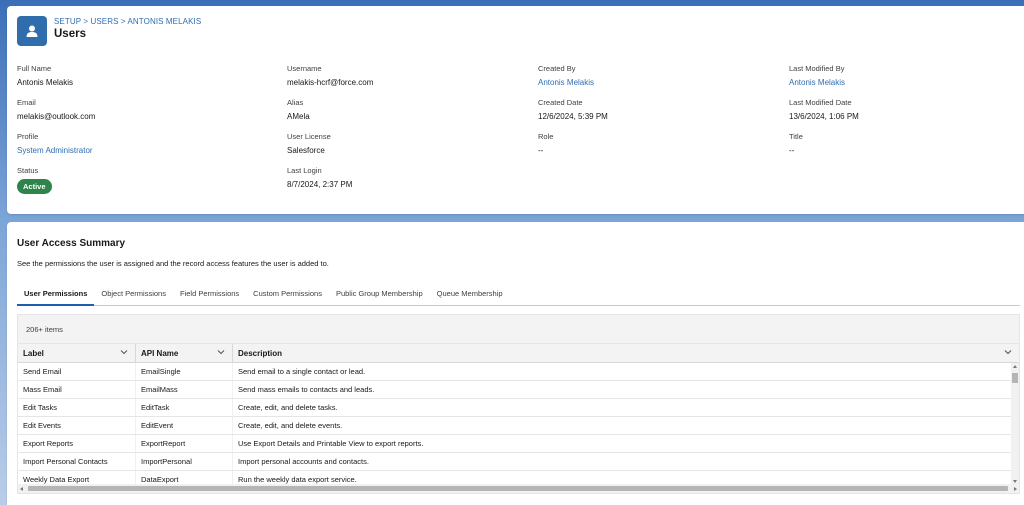  Describe the element at coordinates (33, 353) in the screenshot. I see `column-header-text: Label` at that location.